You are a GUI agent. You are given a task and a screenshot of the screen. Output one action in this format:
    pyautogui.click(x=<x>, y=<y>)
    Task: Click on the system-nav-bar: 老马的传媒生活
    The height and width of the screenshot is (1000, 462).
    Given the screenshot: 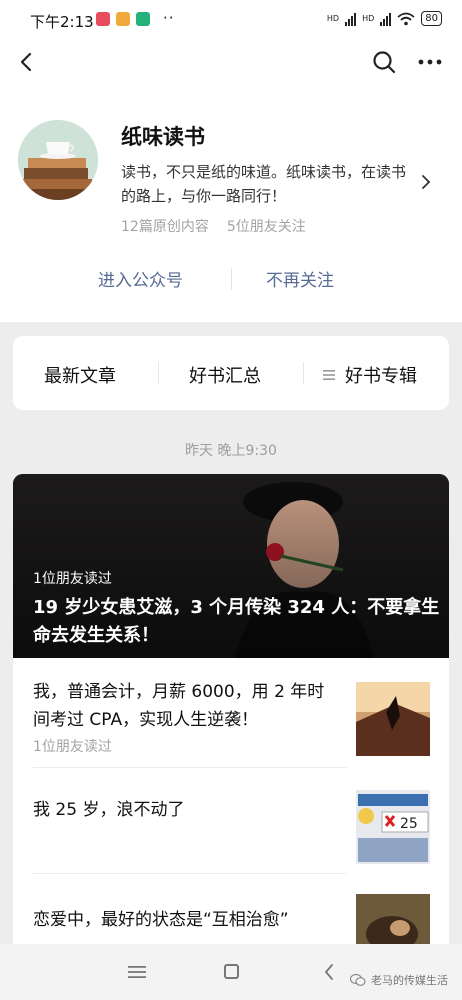 What is the action you would take?
    pyautogui.click(x=231, y=972)
    